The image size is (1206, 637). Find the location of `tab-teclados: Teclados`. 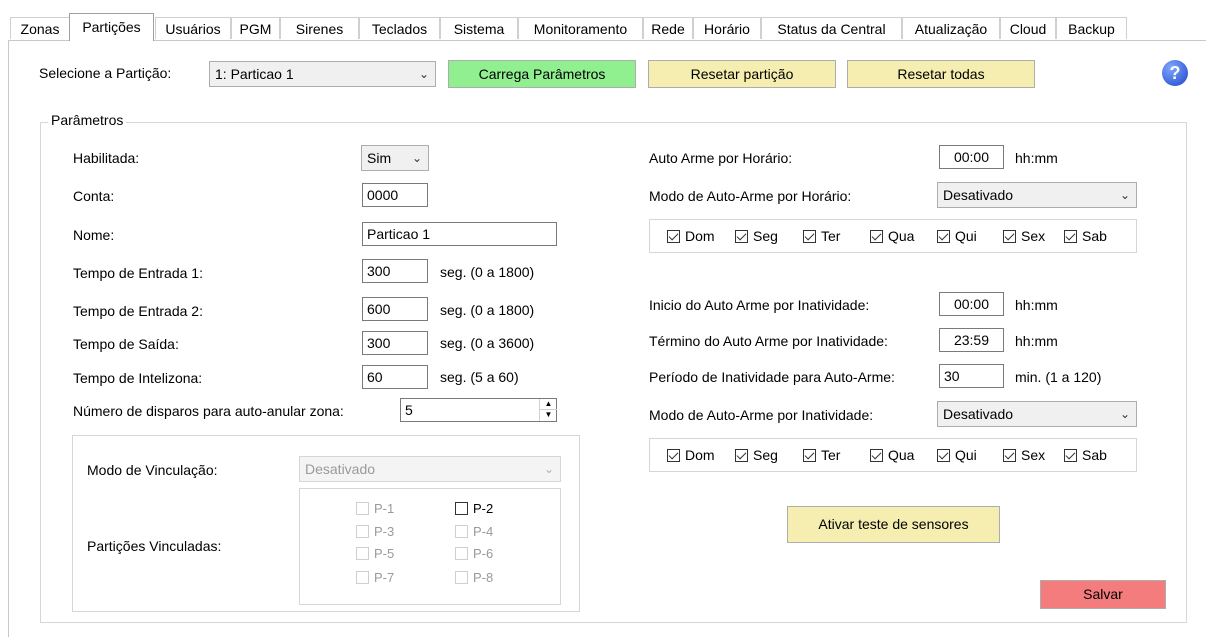

tab-teclados: Teclados is located at coordinates (399, 28).